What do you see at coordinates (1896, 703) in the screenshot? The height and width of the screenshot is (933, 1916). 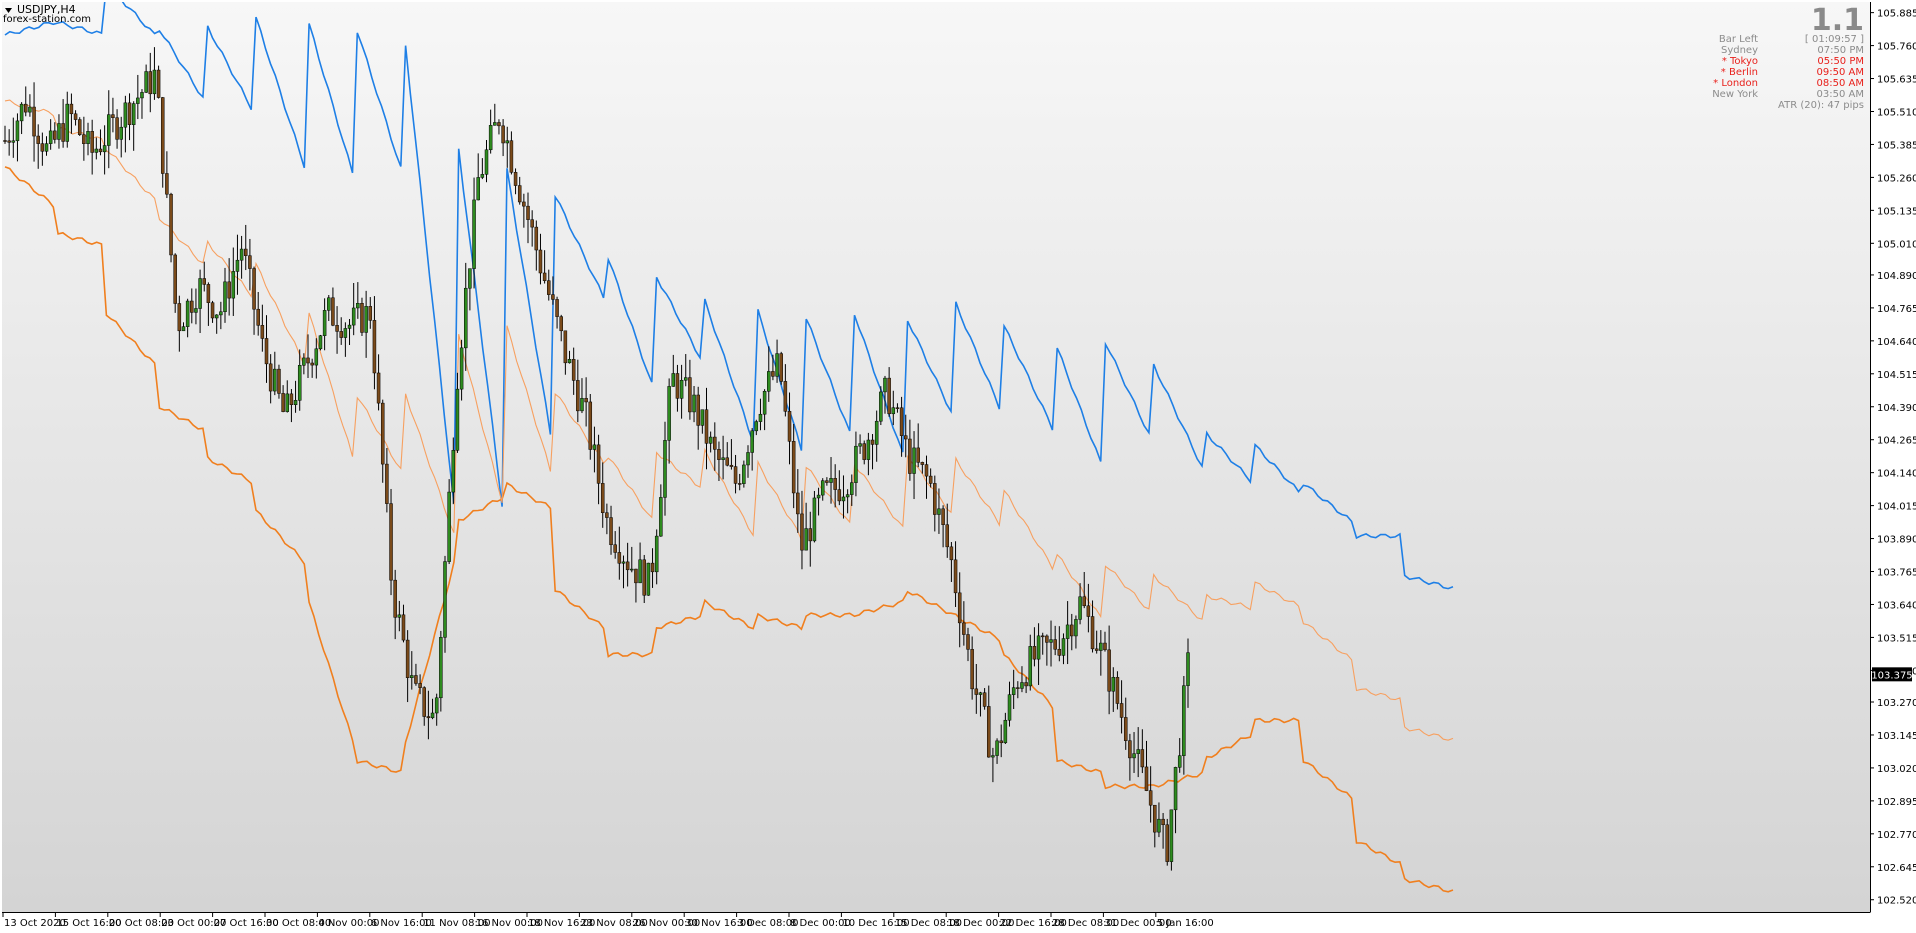 I see `y-tick-label: 103.270` at bounding box center [1896, 703].